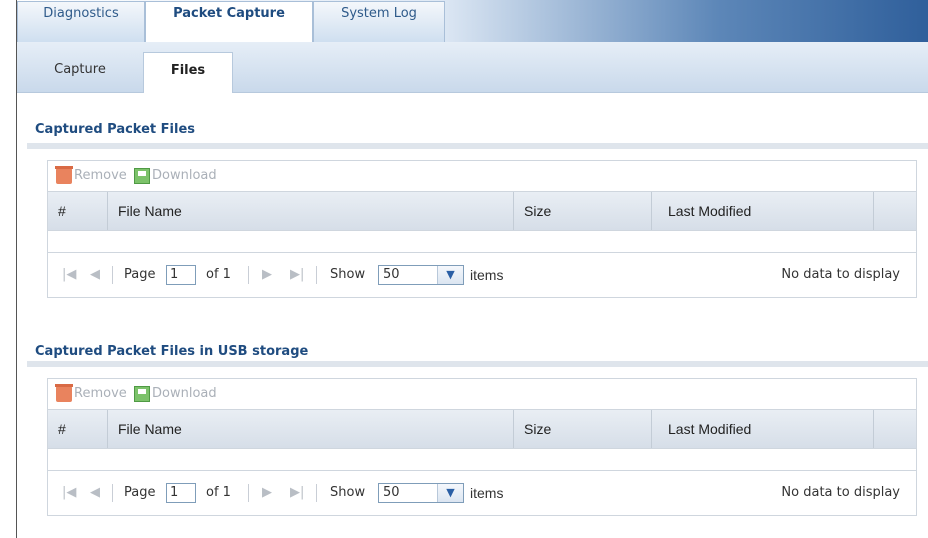  What do you see at coordinates (472, 21) in the screenshot?
I see `main-tab-bar: Diagnostics Packet Capture System Log` at bounding box center [472, 21].